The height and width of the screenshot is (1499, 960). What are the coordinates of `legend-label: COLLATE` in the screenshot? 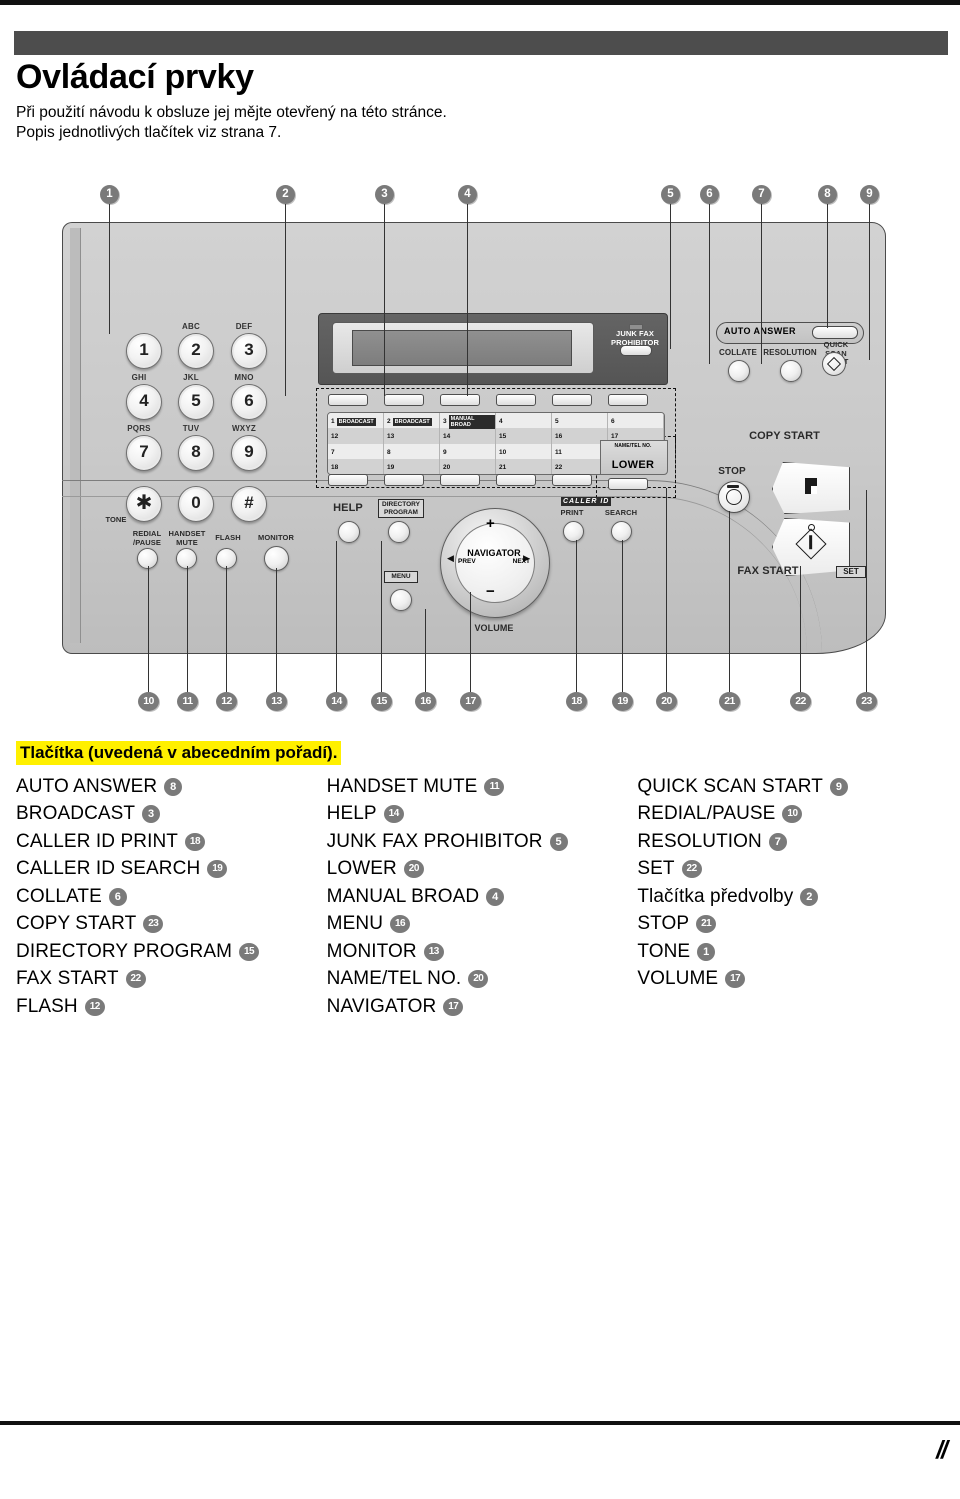 It's located at (59, 896).